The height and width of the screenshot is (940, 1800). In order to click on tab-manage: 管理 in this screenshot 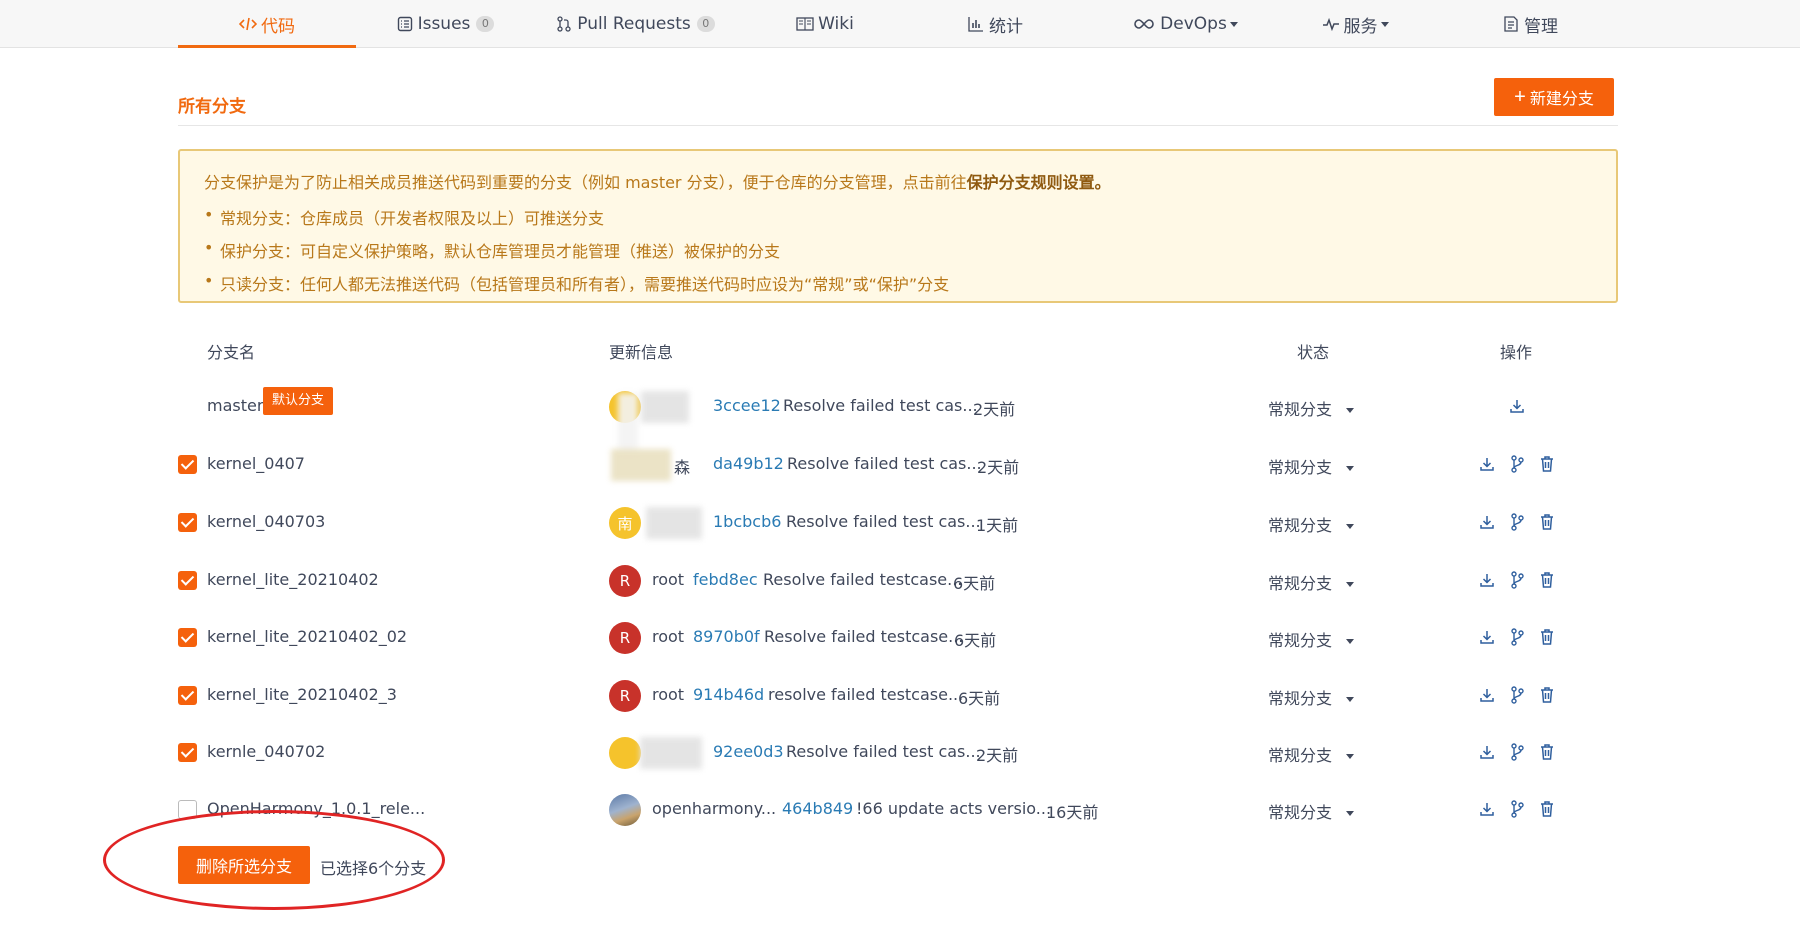, I will do `click(1530, 24)`.